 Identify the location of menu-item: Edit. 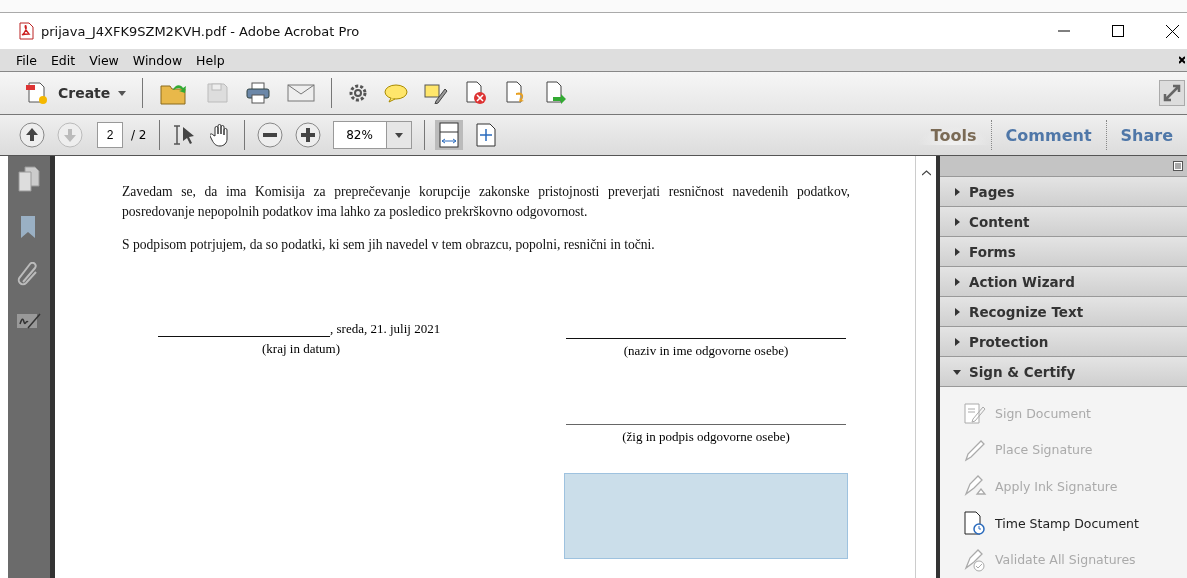
(63, 60).